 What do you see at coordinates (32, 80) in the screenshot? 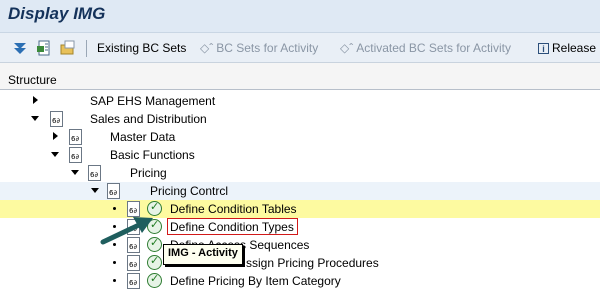
I see `structure-label: Structure` at bounding box center [32, 80].